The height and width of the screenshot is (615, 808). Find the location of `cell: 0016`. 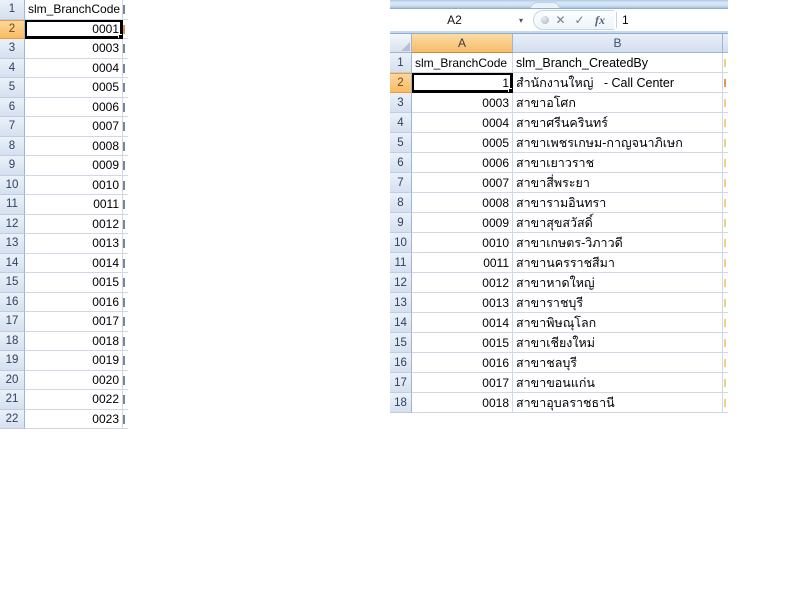

cell: 0016 is located at coordinates (74, 302).